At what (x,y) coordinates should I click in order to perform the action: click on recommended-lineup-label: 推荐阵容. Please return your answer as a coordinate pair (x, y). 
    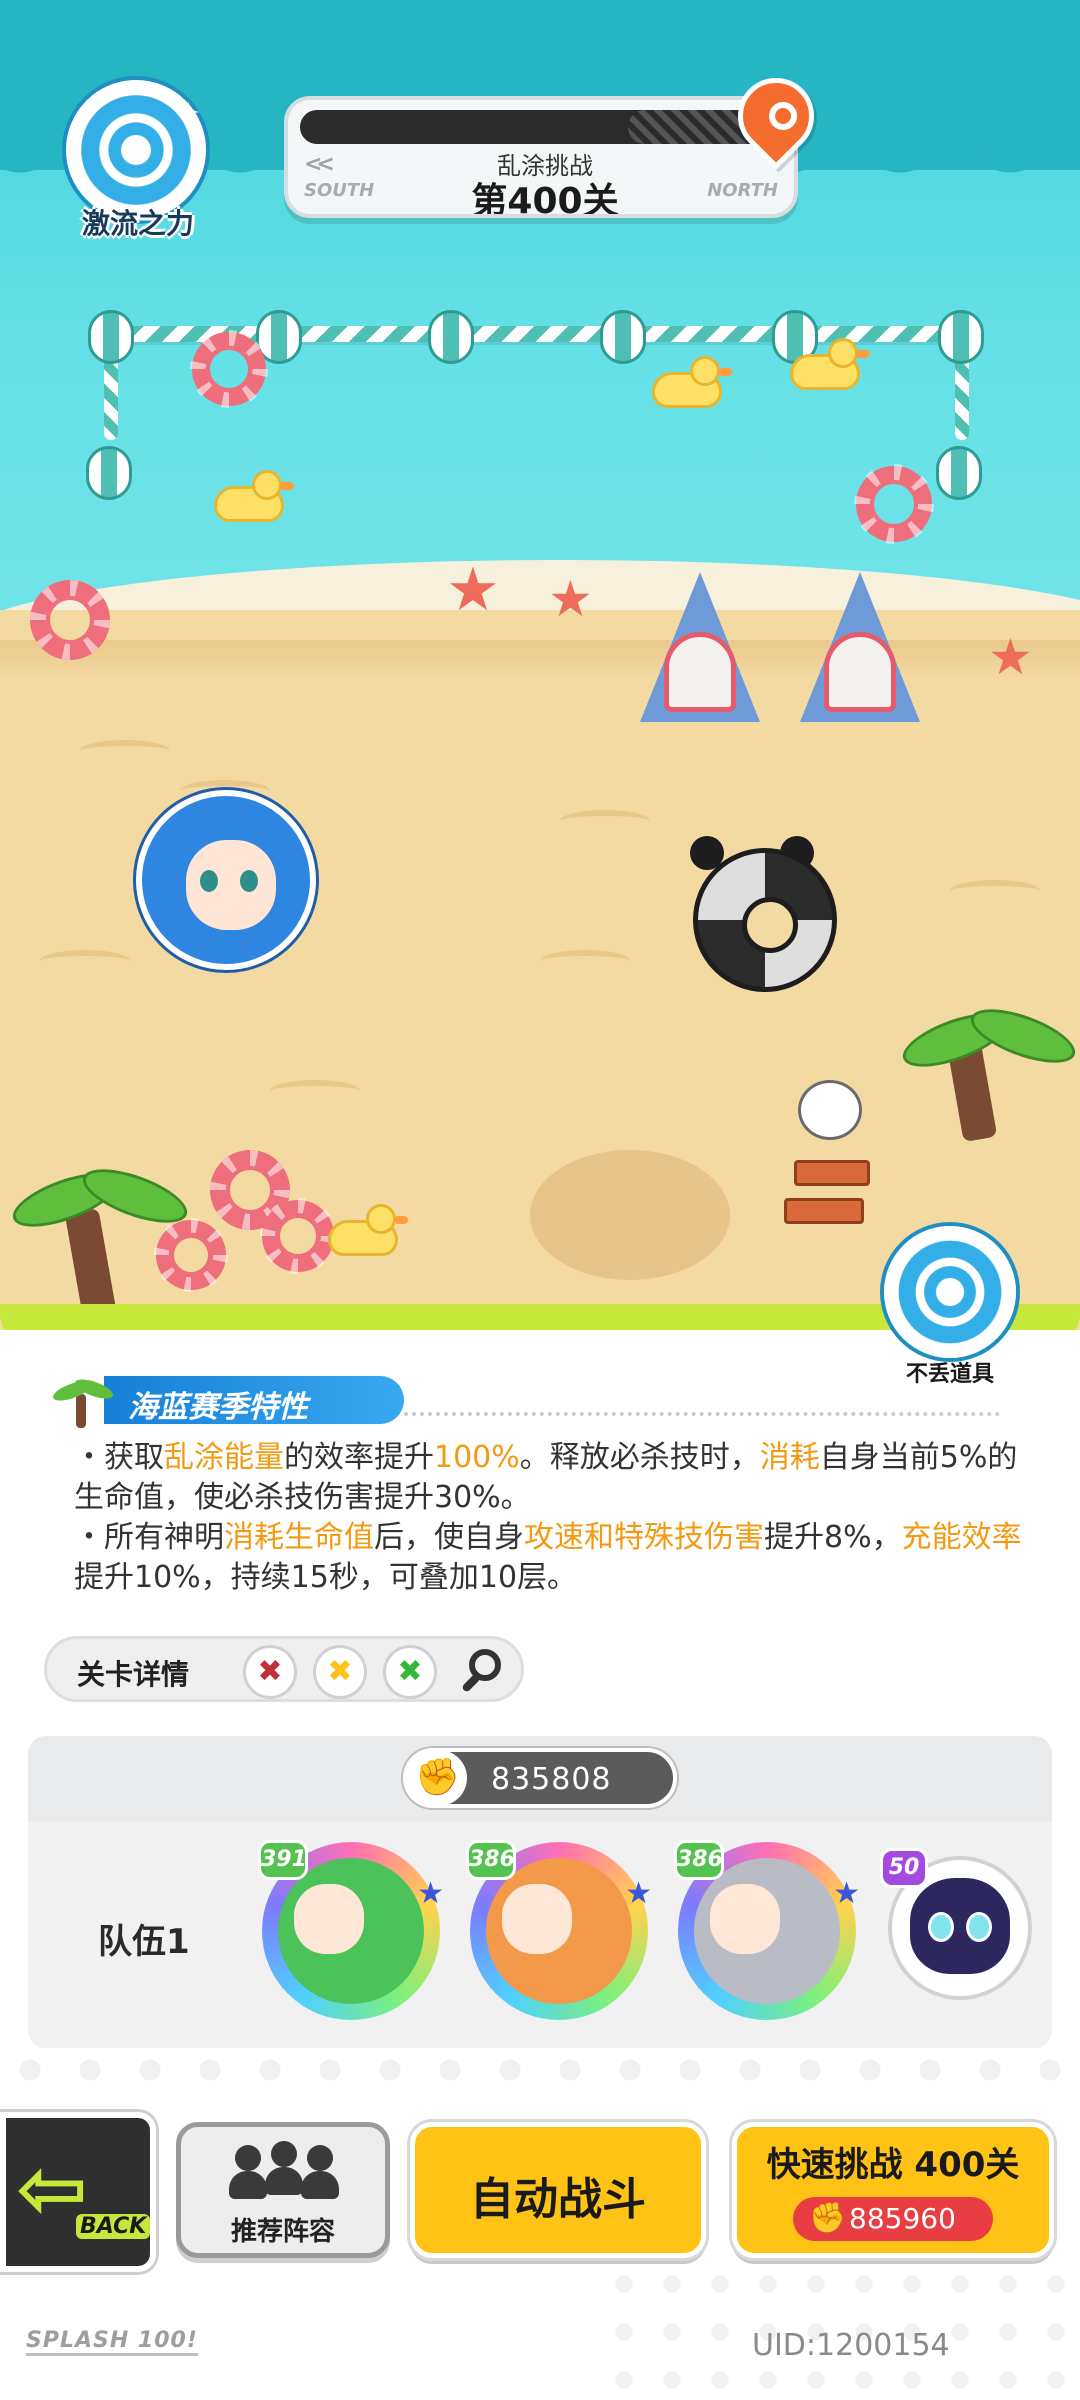
    Looking at the image, I should click on (282, 2232).